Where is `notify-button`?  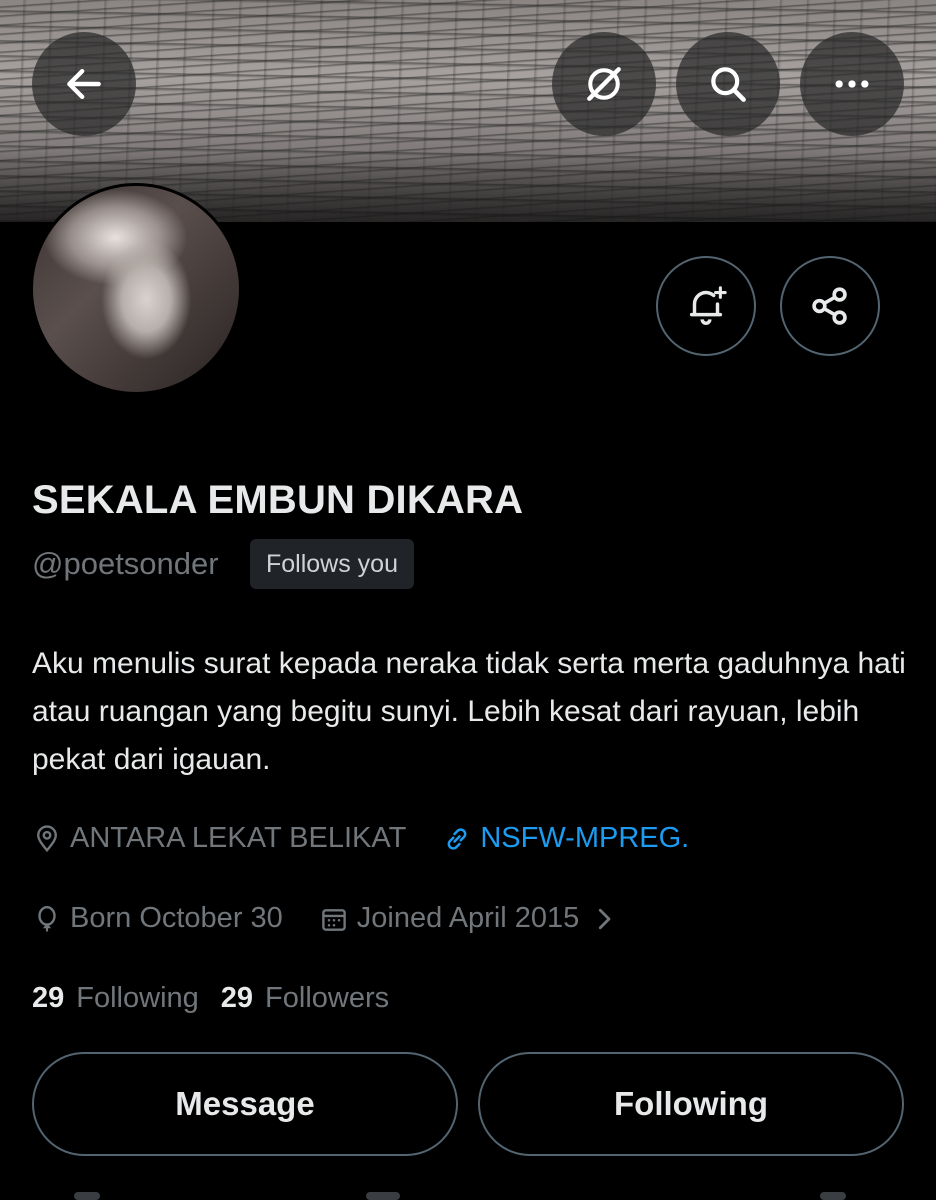 notify-button is located at coordinates (706, 306).